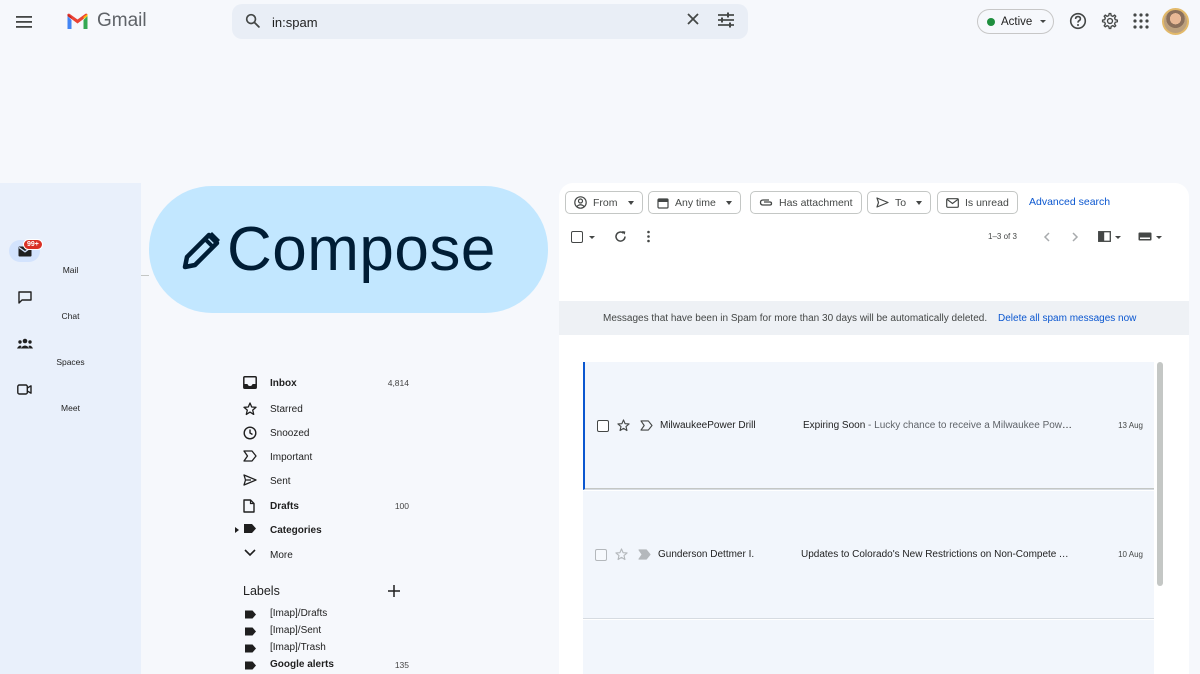  I want to click on folder-label: Sent, so click(280, 481).